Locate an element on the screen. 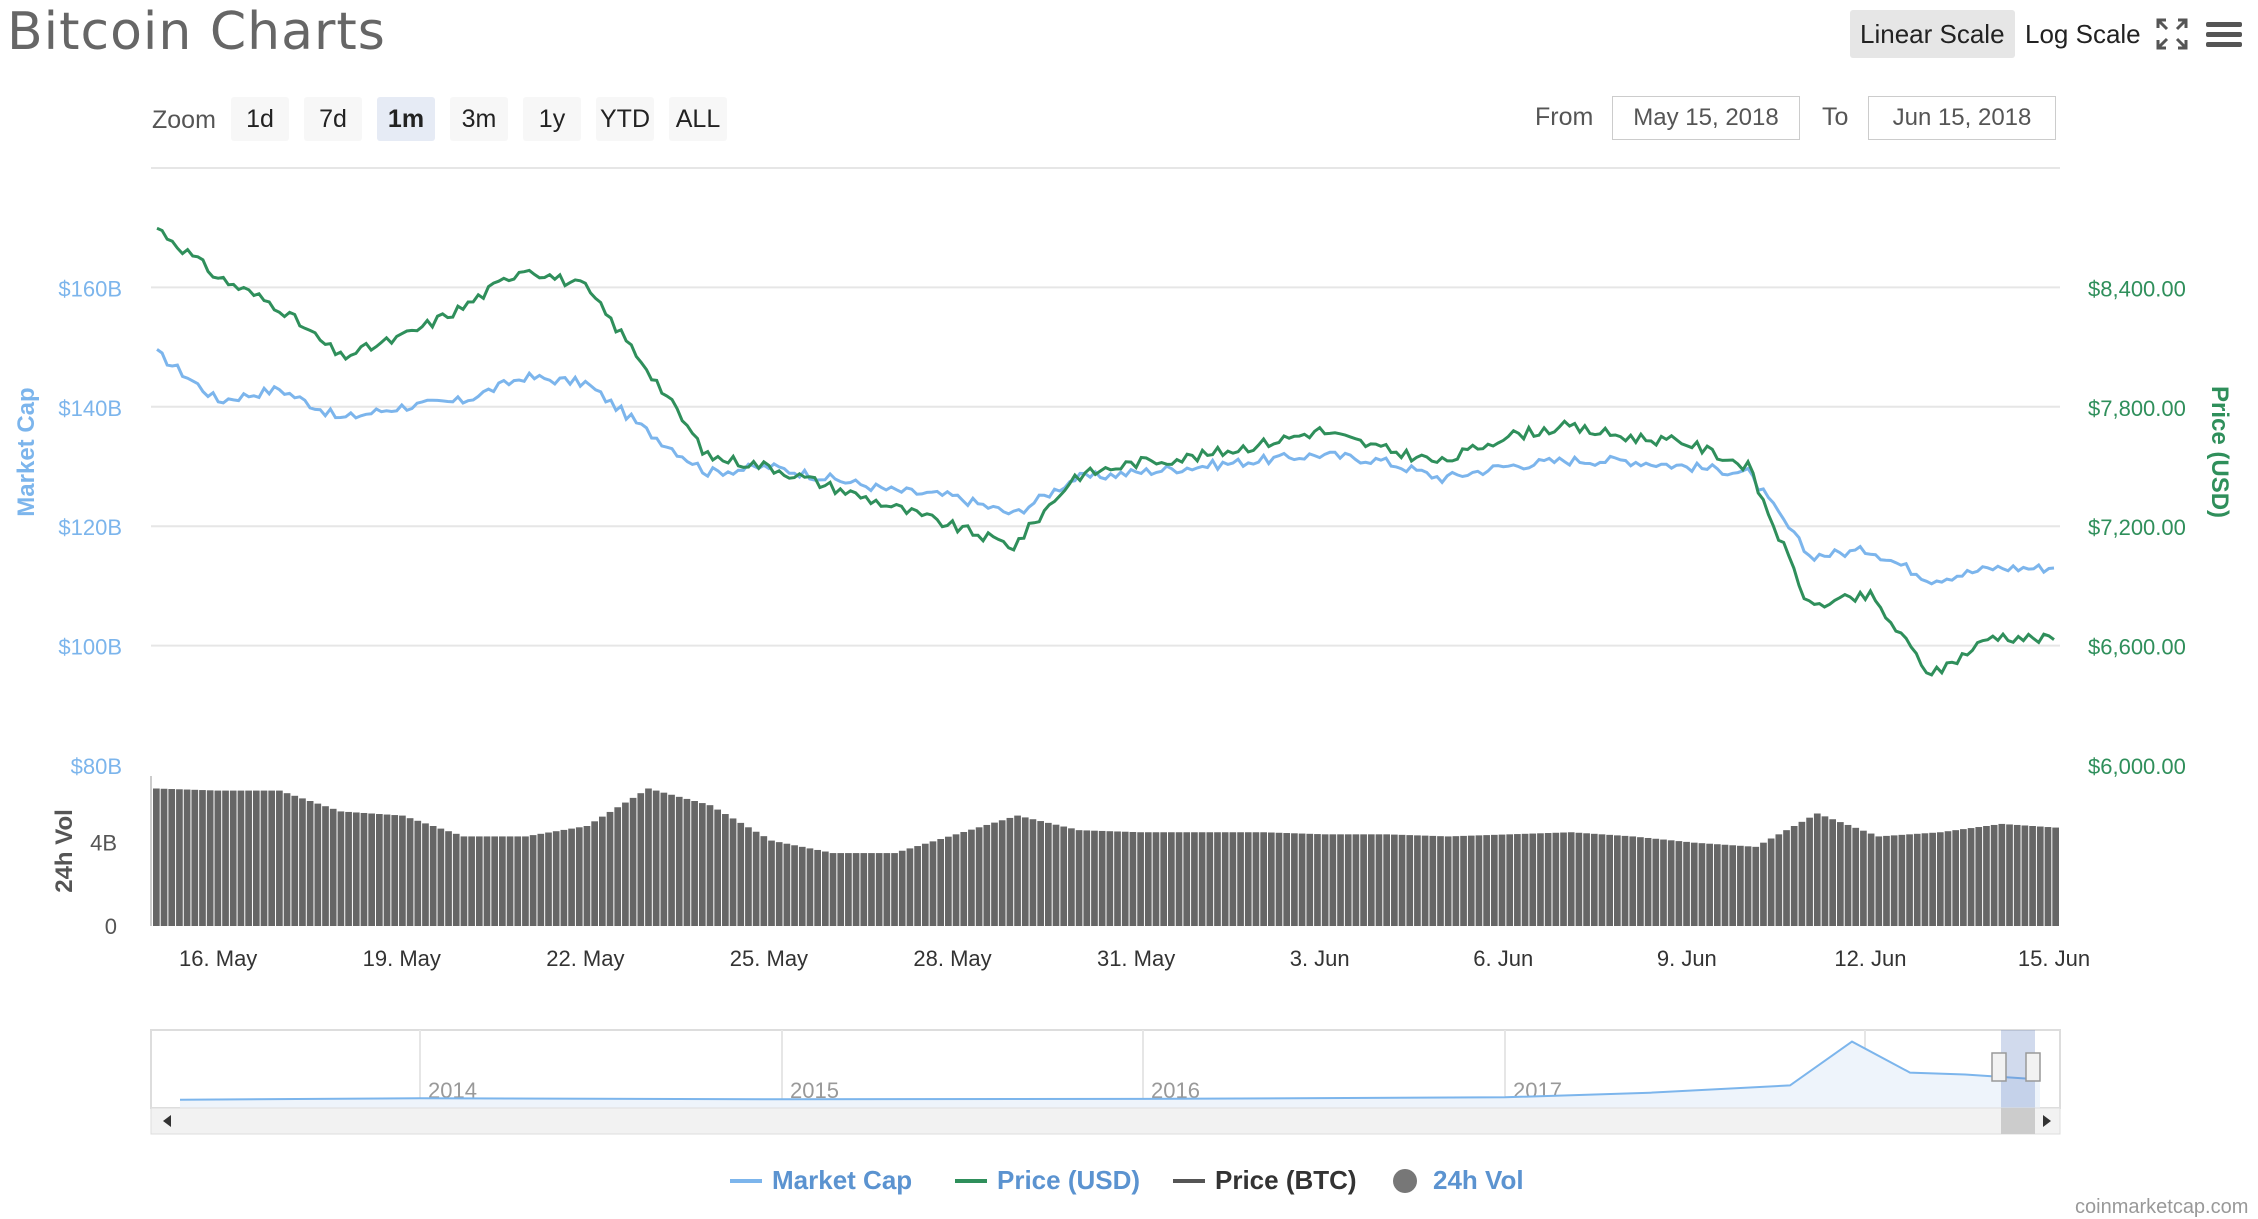 This screenshot has height=1219, width=2258. right-axis-tick-label: $6,600.00 is located at coordinates (2137, 647).